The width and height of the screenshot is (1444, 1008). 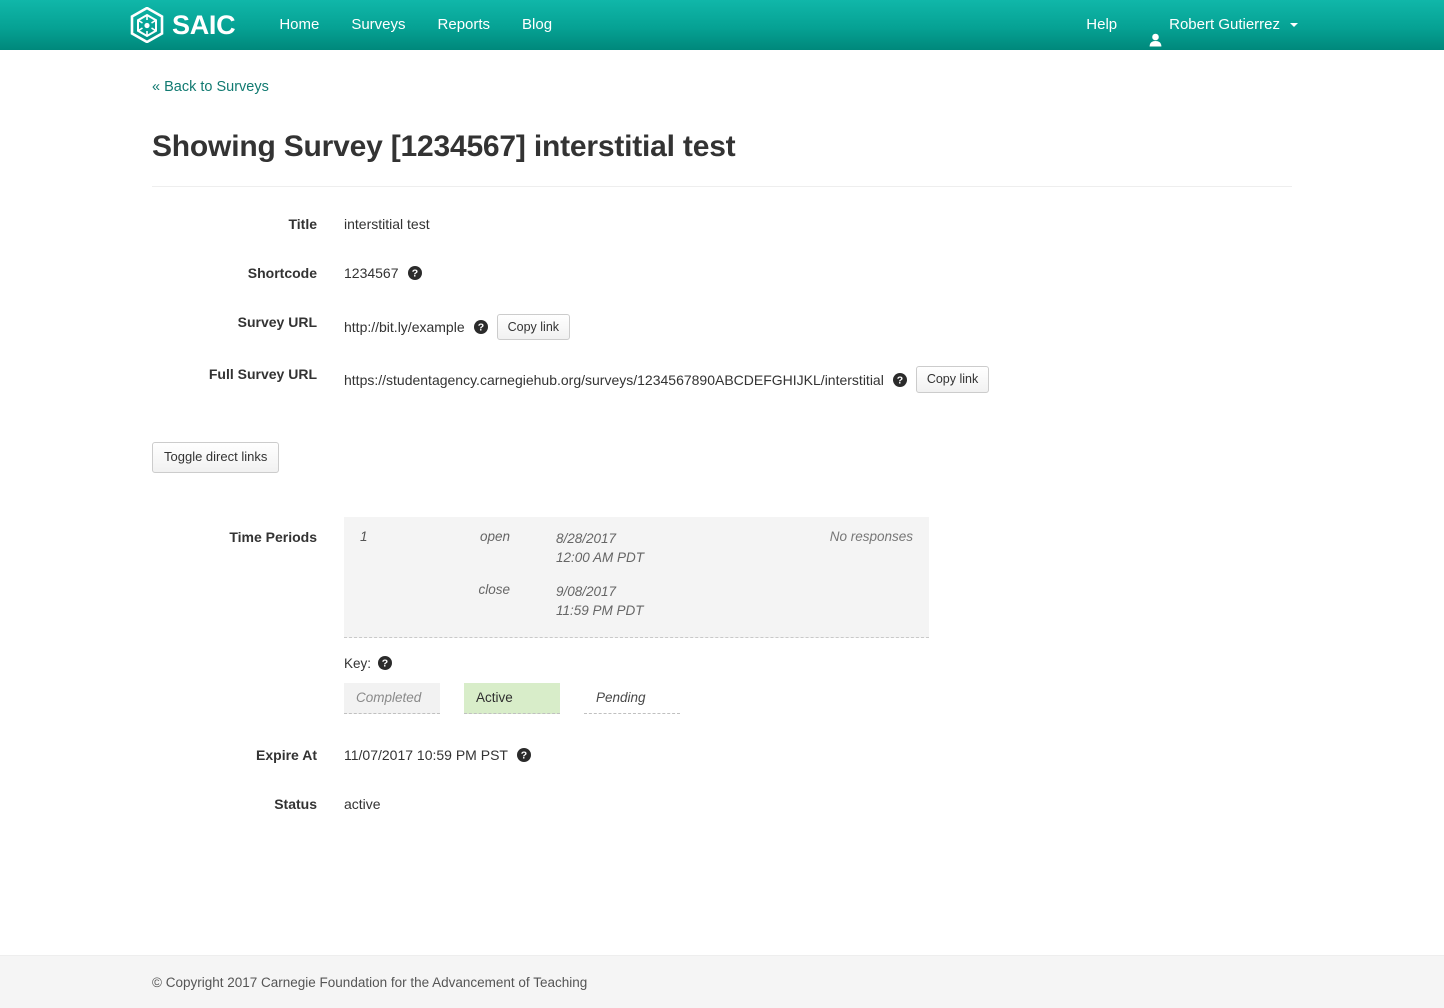 What do you see at coordinates (577, 601) in the screenshot?
I see `time-period-close-datetime: 9/08/2017 11:59 PM PDT` at bounding box center [577, 601].